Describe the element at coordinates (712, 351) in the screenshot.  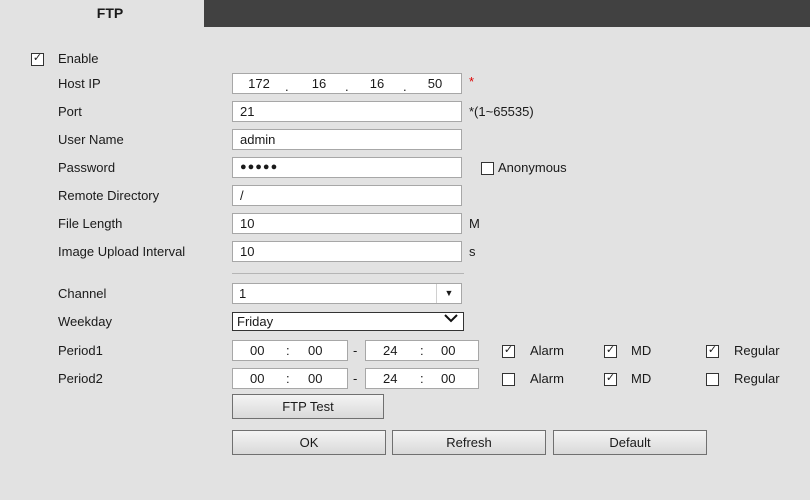
I see `period1-regular-checkbox` at that location.